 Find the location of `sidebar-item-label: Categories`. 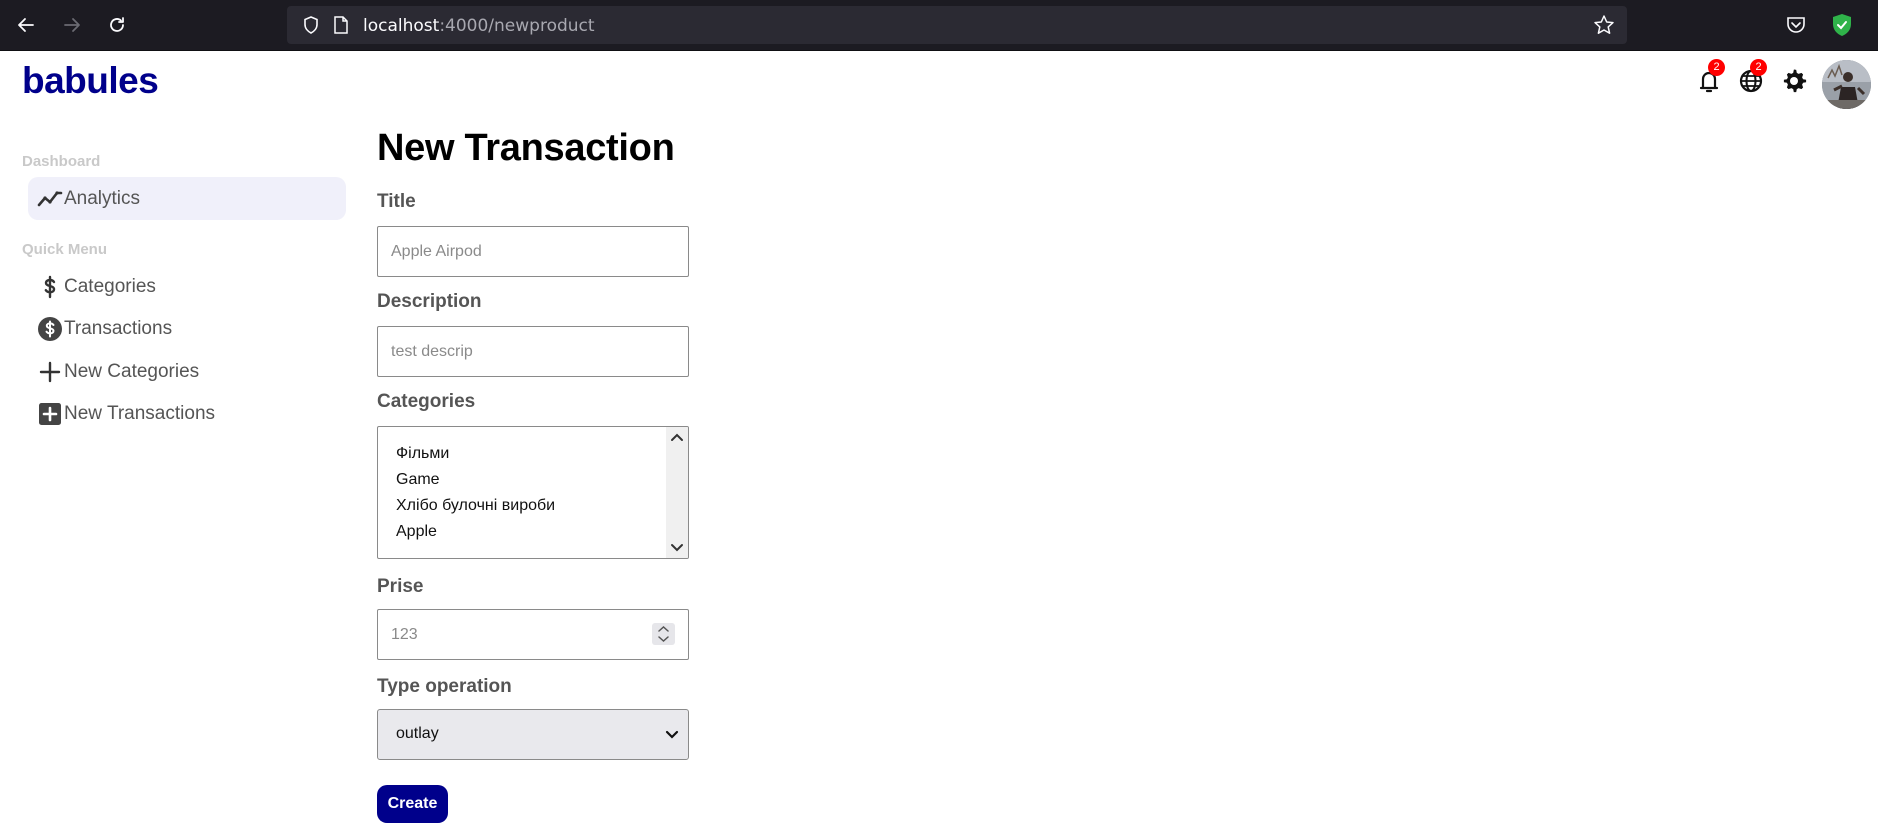

sidebar-item-label: Categories is located at coordinates (110, 286).